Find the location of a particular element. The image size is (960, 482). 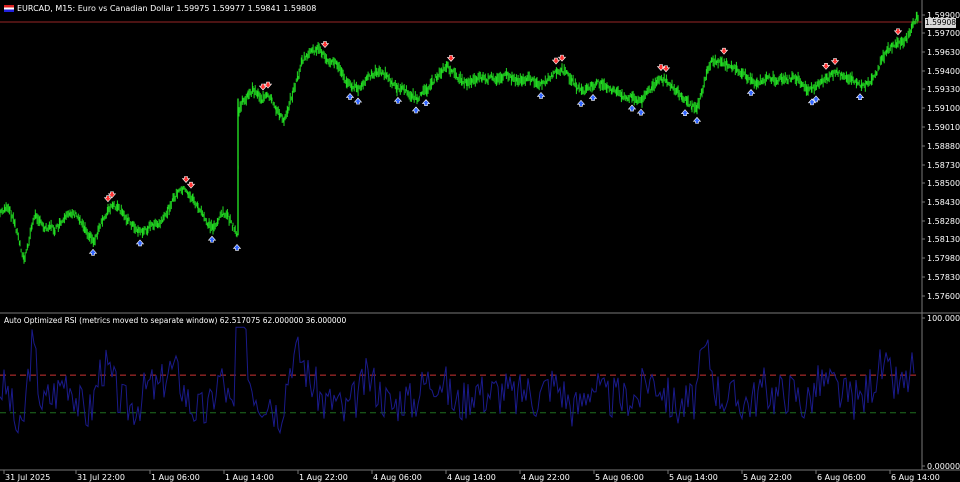

time-tick-label: 5 Aug 06:00 is located at coordinates (619, 477).